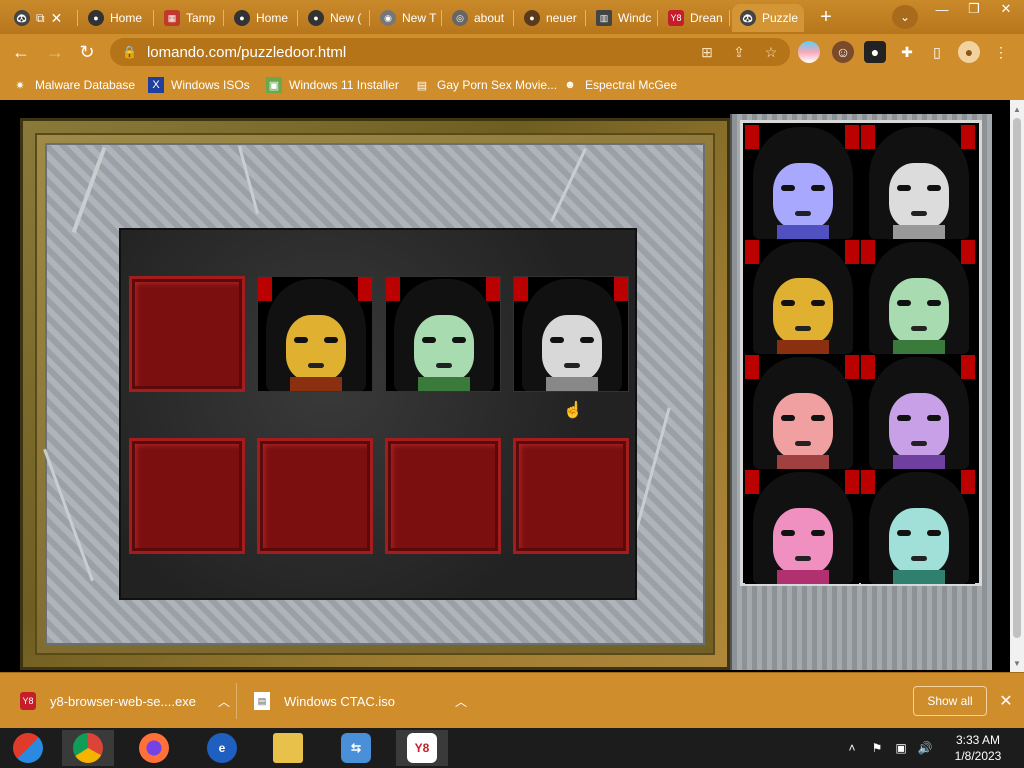  Describe the element at coordinates (199, 85) in the screenshot. I see `bookmark-windows-isos: X Windows ISOs` at that location.